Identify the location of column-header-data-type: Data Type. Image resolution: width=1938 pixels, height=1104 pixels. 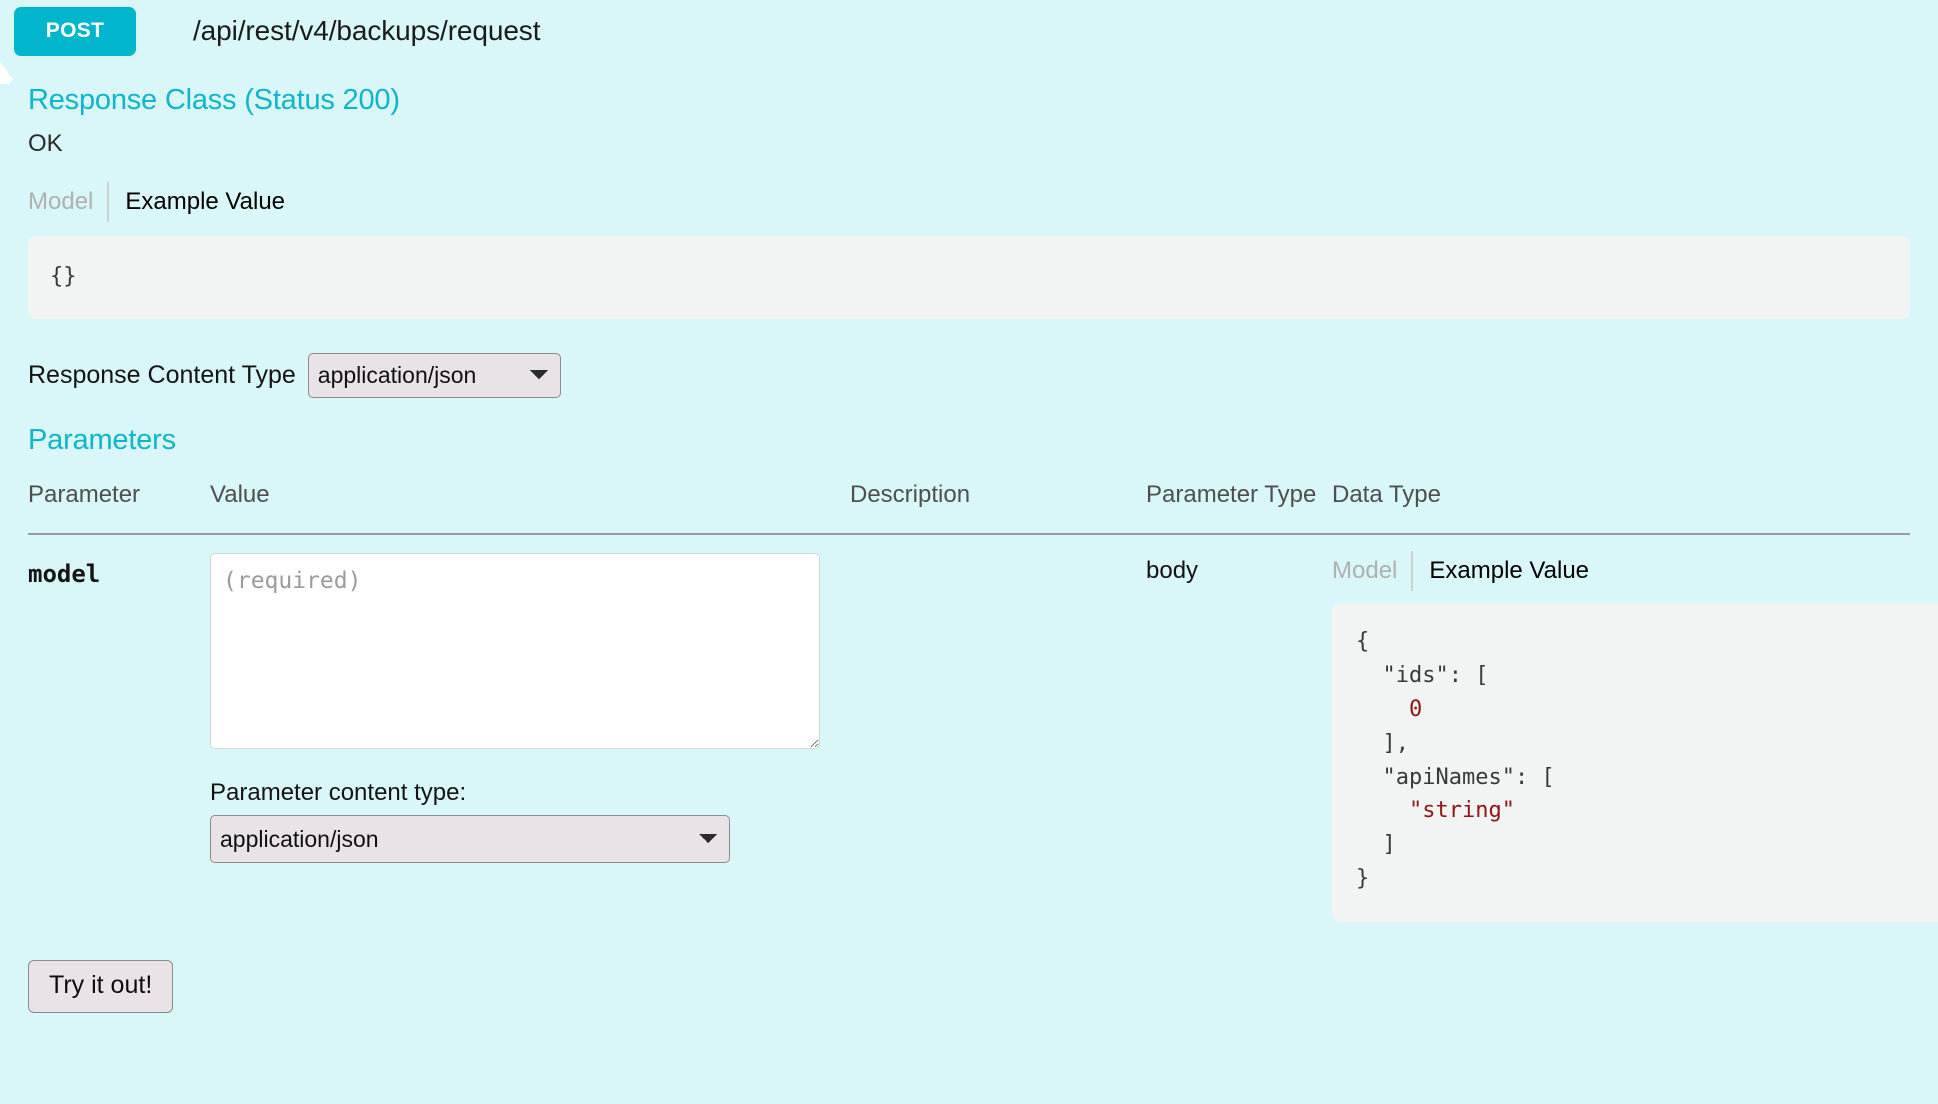
(1621, 506).